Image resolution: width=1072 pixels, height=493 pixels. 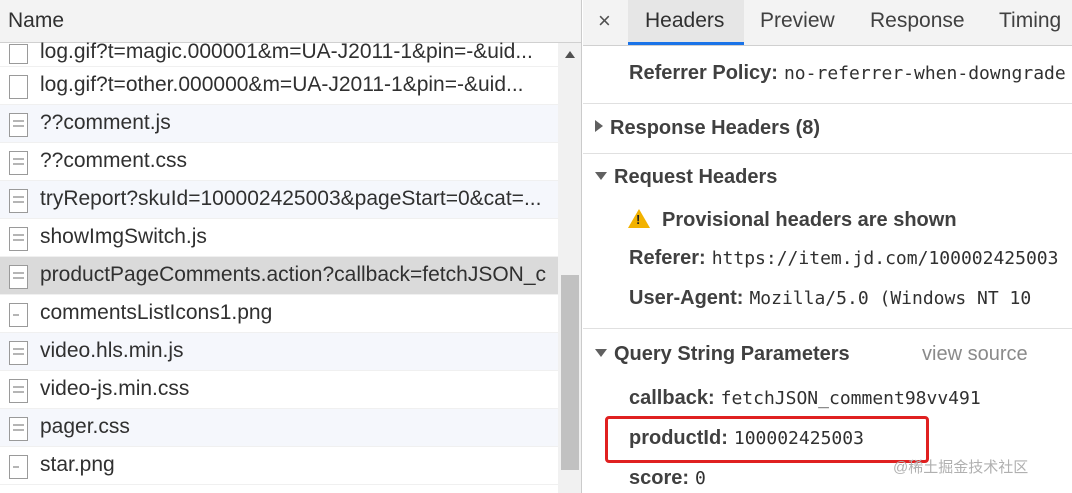 What do you see at coordinates (114, 160) in the screenshot?
I see `request-name: ??comment.css` at bounding box center [114, 160].